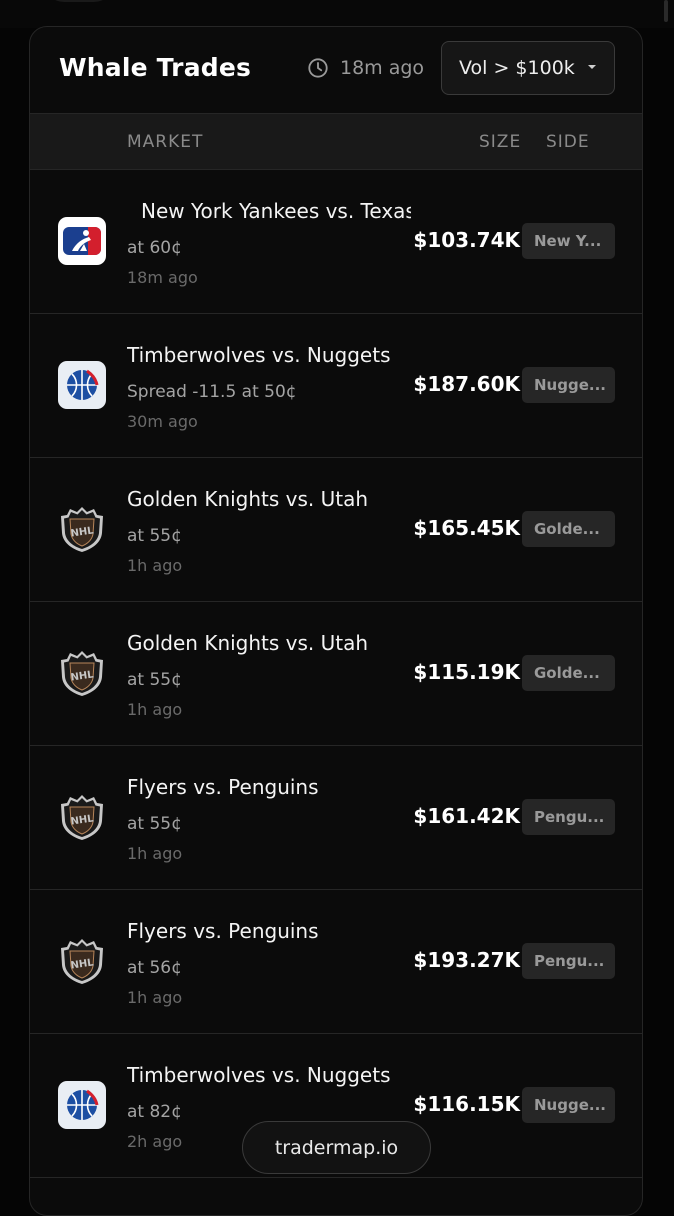  What do you see at coordinates (336, 142) in the screenshot?
I see `table-header: MARKET SIZE SIDE` at bounding box center [336, 142].